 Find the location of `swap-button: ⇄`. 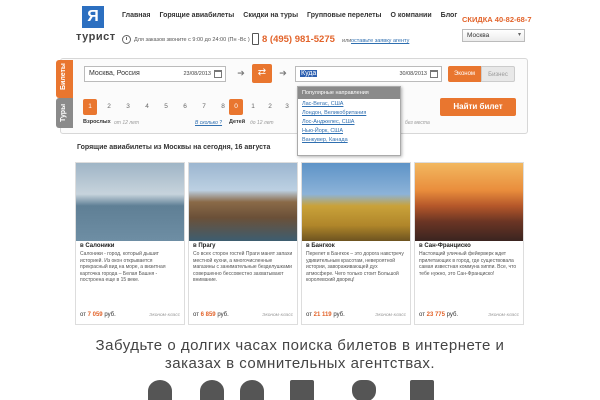

swap-button: ⇄ is located at coordinates (262, 73).